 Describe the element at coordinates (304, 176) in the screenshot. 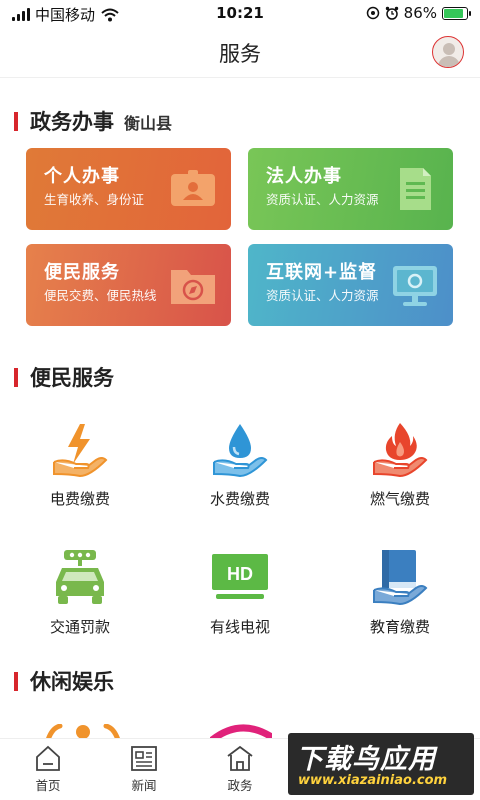

I see `card-title: 法人办事` at that location.